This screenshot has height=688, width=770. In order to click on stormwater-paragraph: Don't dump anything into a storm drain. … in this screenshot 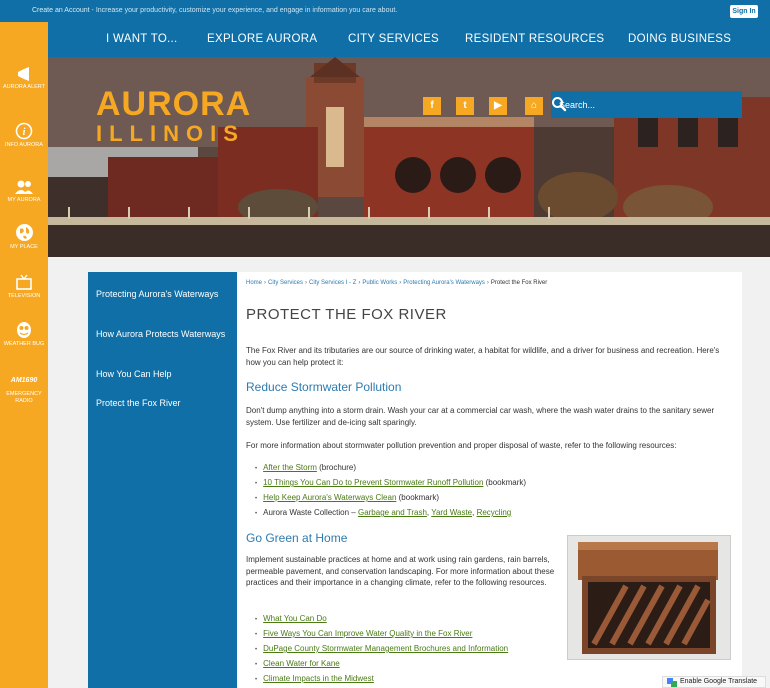, I will do `click(480, 416)`.